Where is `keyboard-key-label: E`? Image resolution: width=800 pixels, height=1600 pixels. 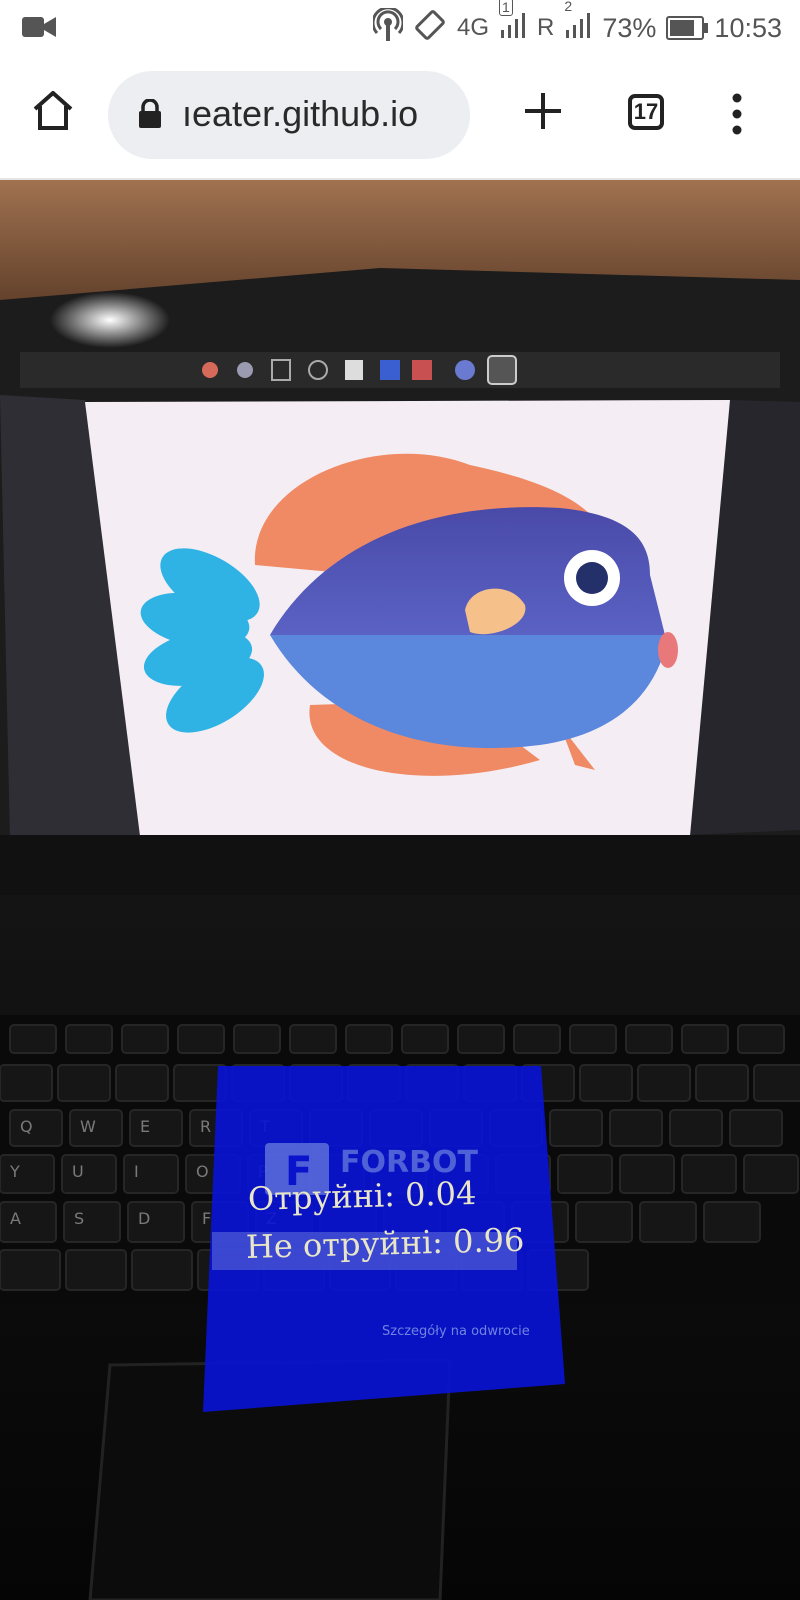 keyboard-key-label: E is located at coordinates (145, 1126).